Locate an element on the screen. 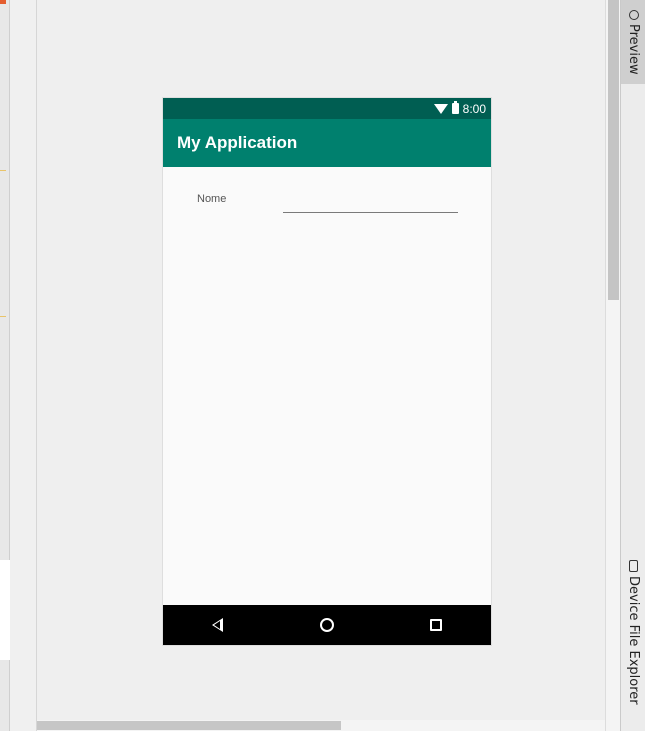 The height and width of the screenshot is (731, 645). editor-panel is located at coordinates (5, 610).